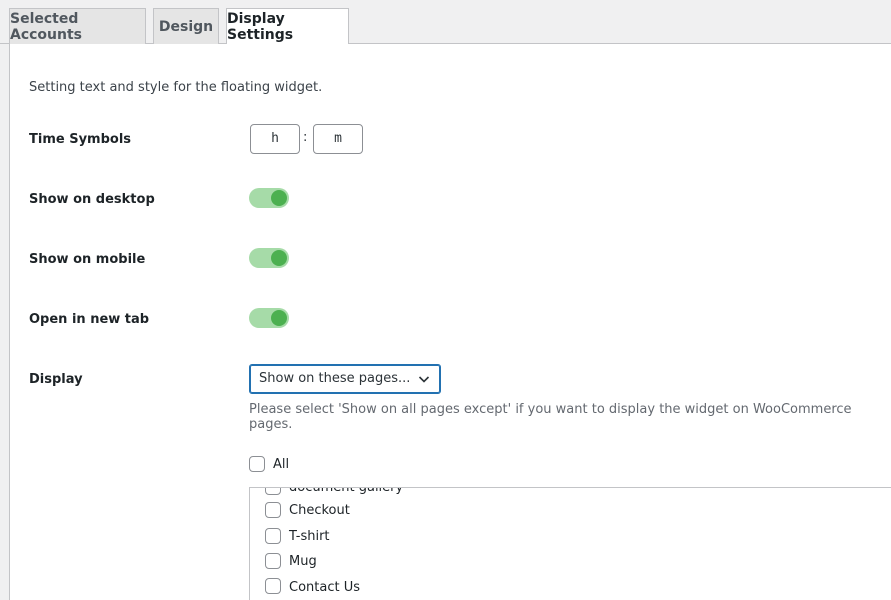  Describe the element at coordinates (303, 561) in the screenshot. I see `page-label: Mug` at that location.